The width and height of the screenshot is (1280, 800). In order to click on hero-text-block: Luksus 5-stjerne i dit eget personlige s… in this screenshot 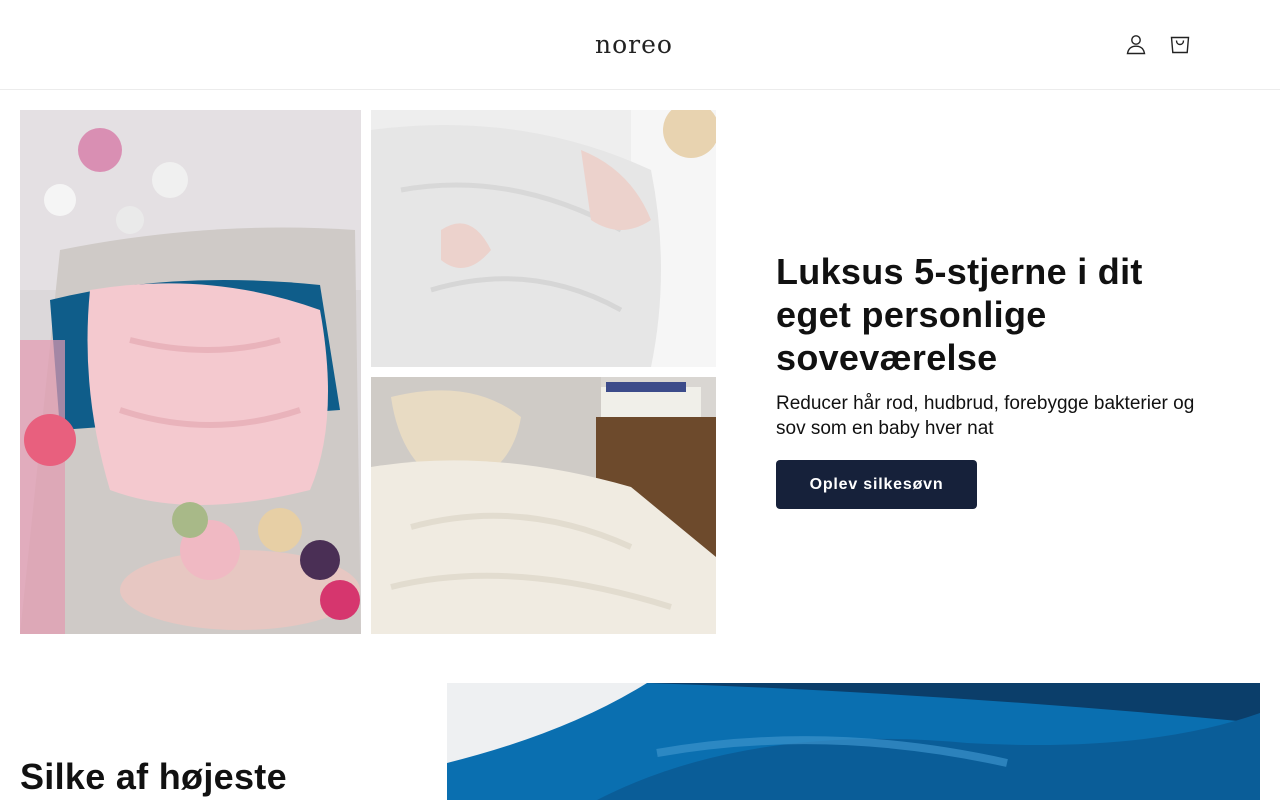, I will do `click(996, 345)`.